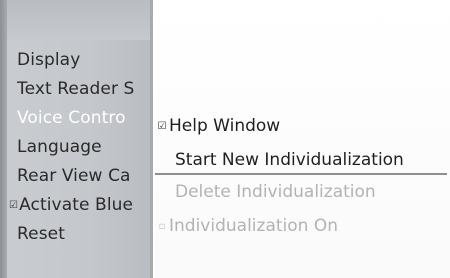 This screenshot has height=278, width=450. Describe the element at coordinates (84, 234) in the screenshot. I see `menu-item-reset: Reset` at that location.